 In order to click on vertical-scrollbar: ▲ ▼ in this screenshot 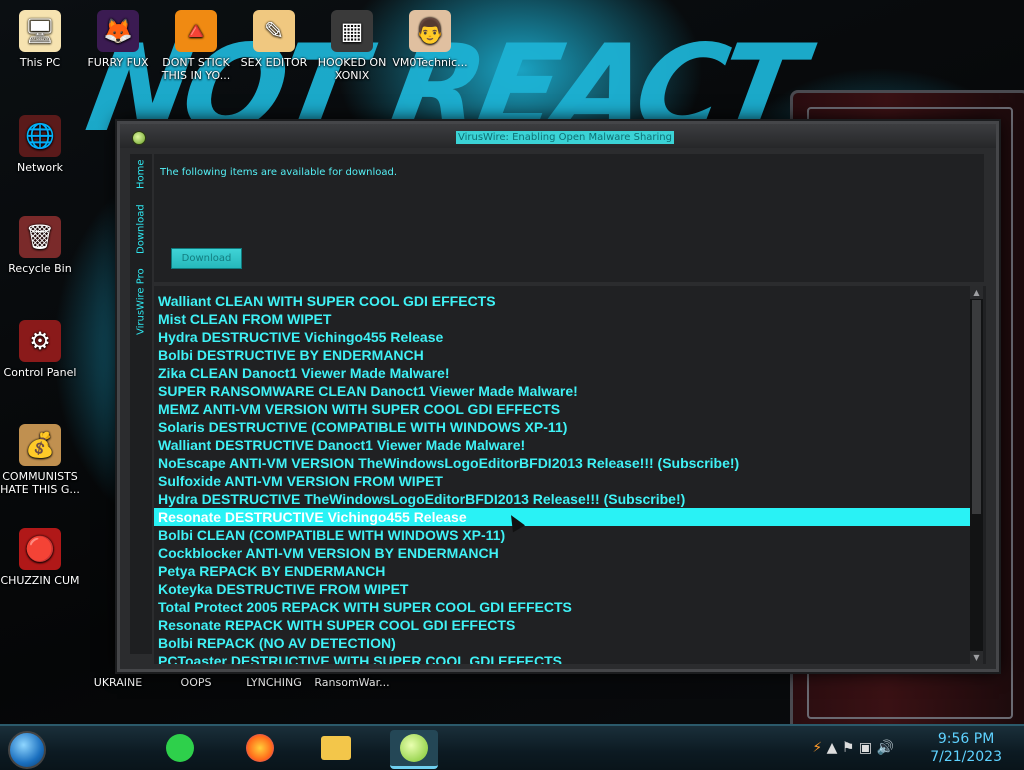, I will do `click(976, 475)`.